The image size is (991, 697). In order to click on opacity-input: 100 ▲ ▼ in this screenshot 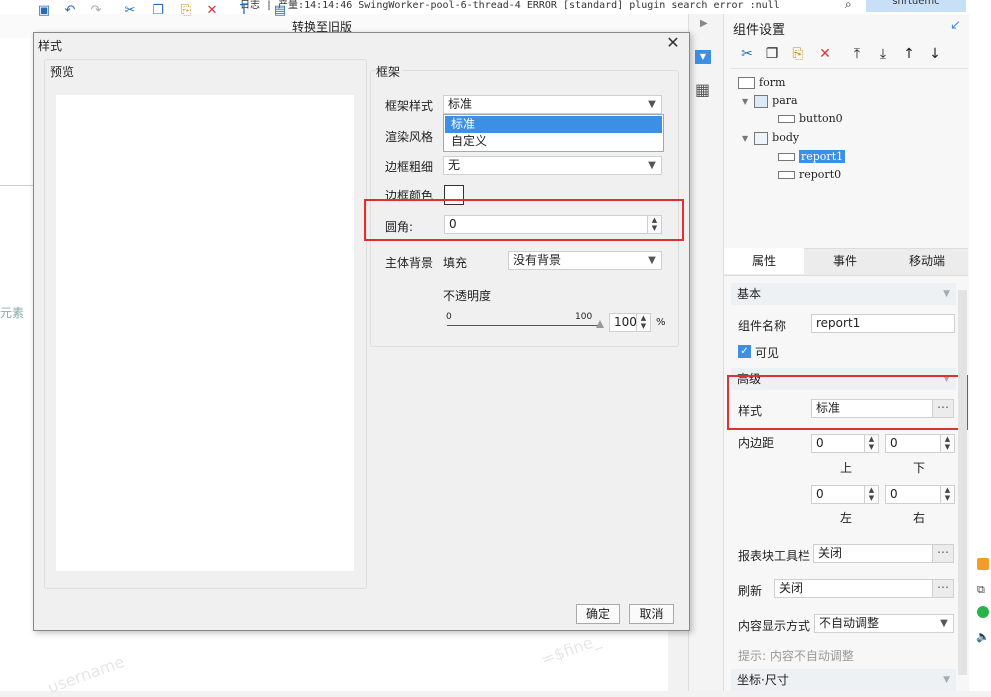, I will do `click(630, 322)`.